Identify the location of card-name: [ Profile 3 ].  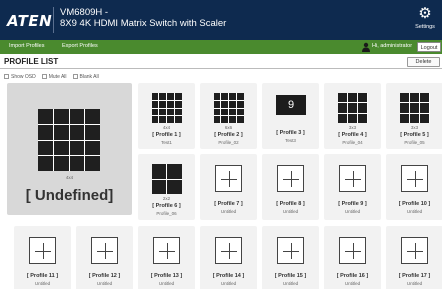
(290, 133).